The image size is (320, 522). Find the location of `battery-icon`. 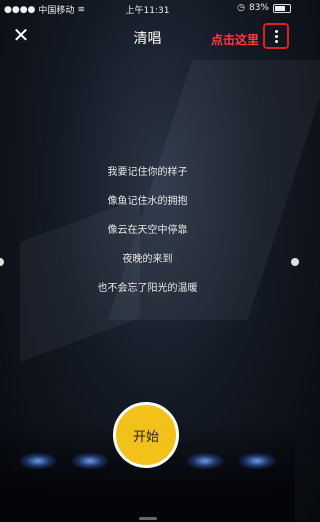

battery-icon is located at coordinates (282, 8).